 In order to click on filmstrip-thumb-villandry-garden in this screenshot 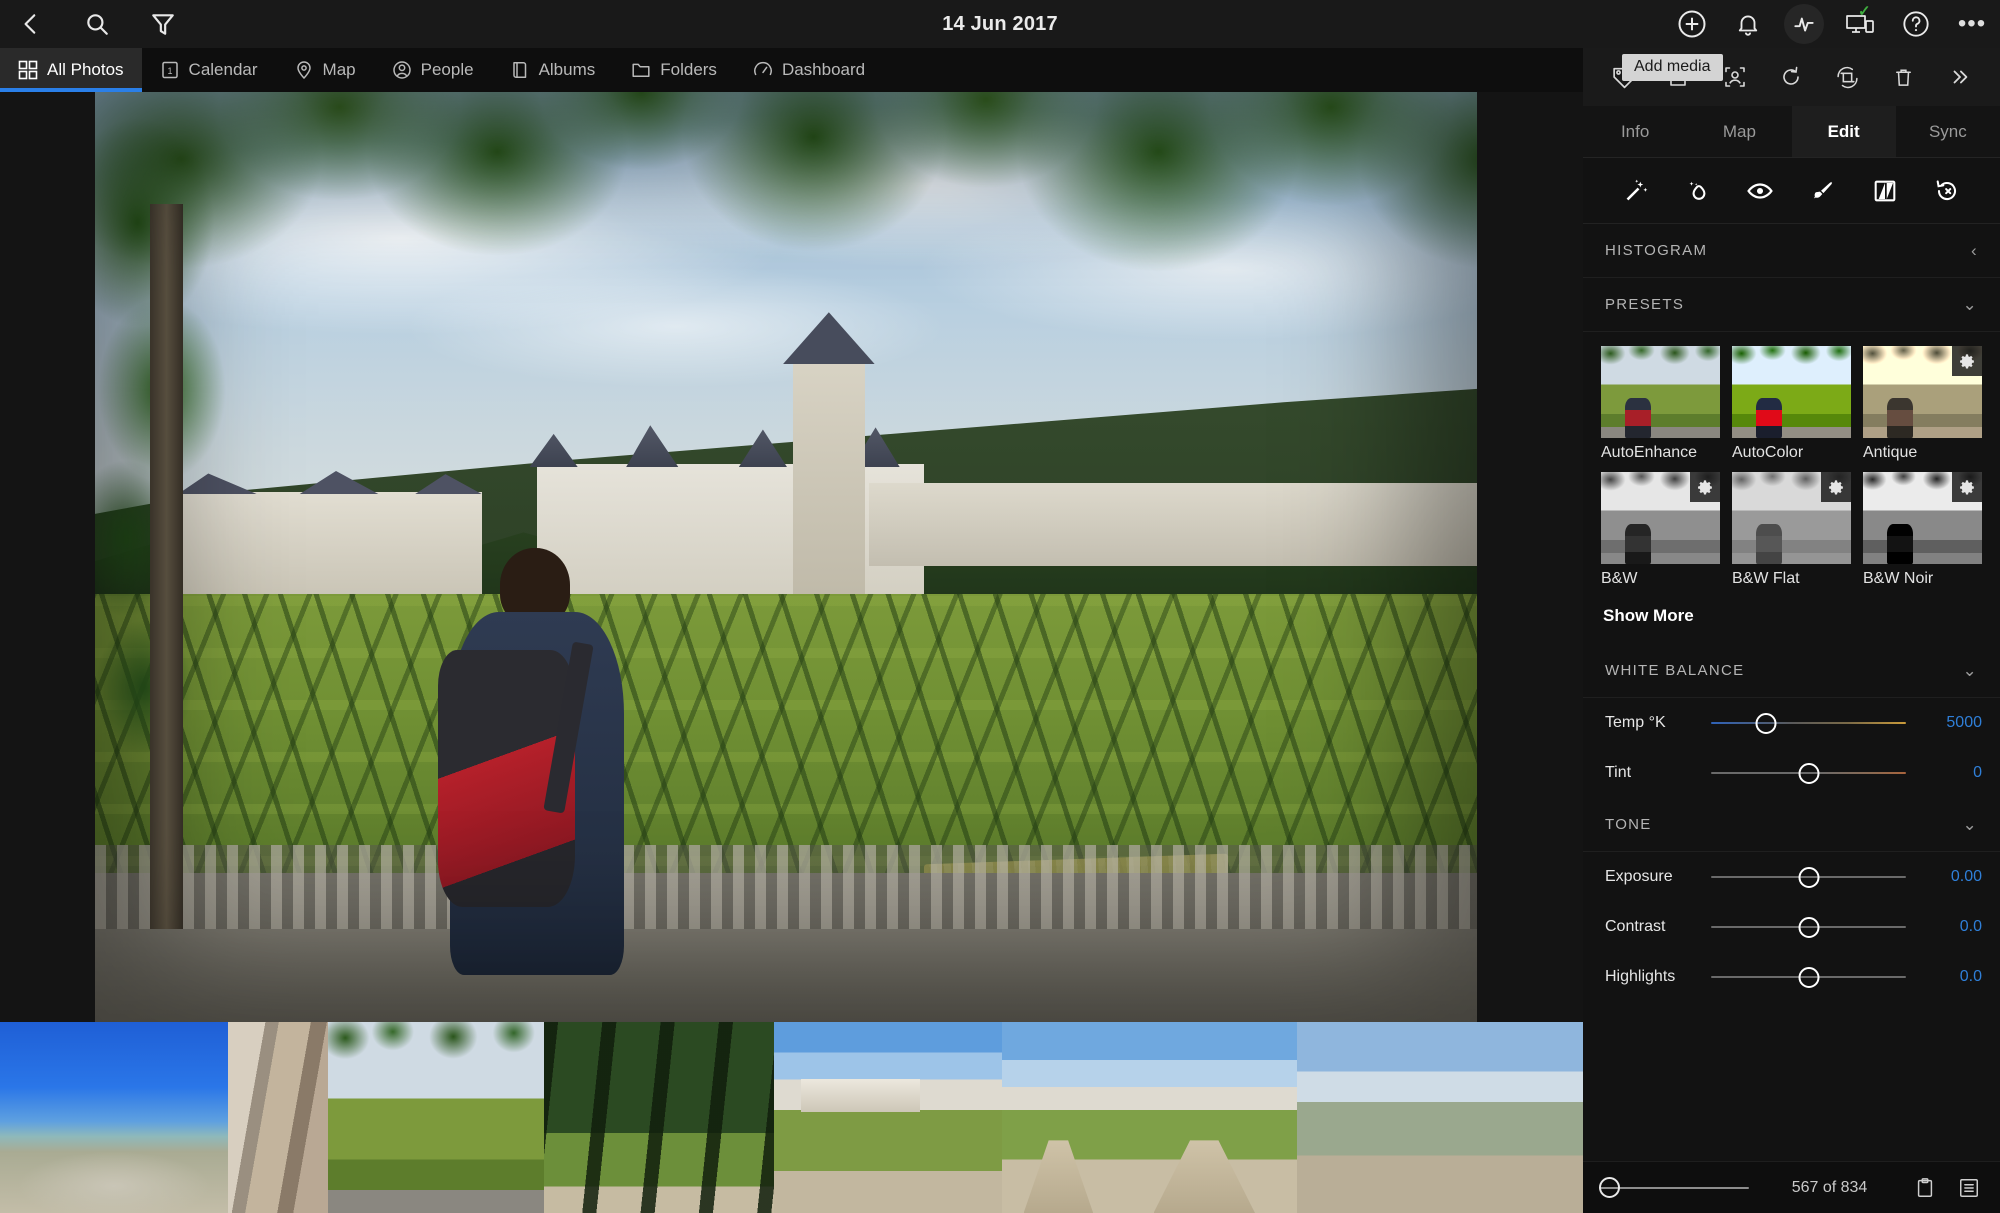, I will do `click(436, 1117)`.